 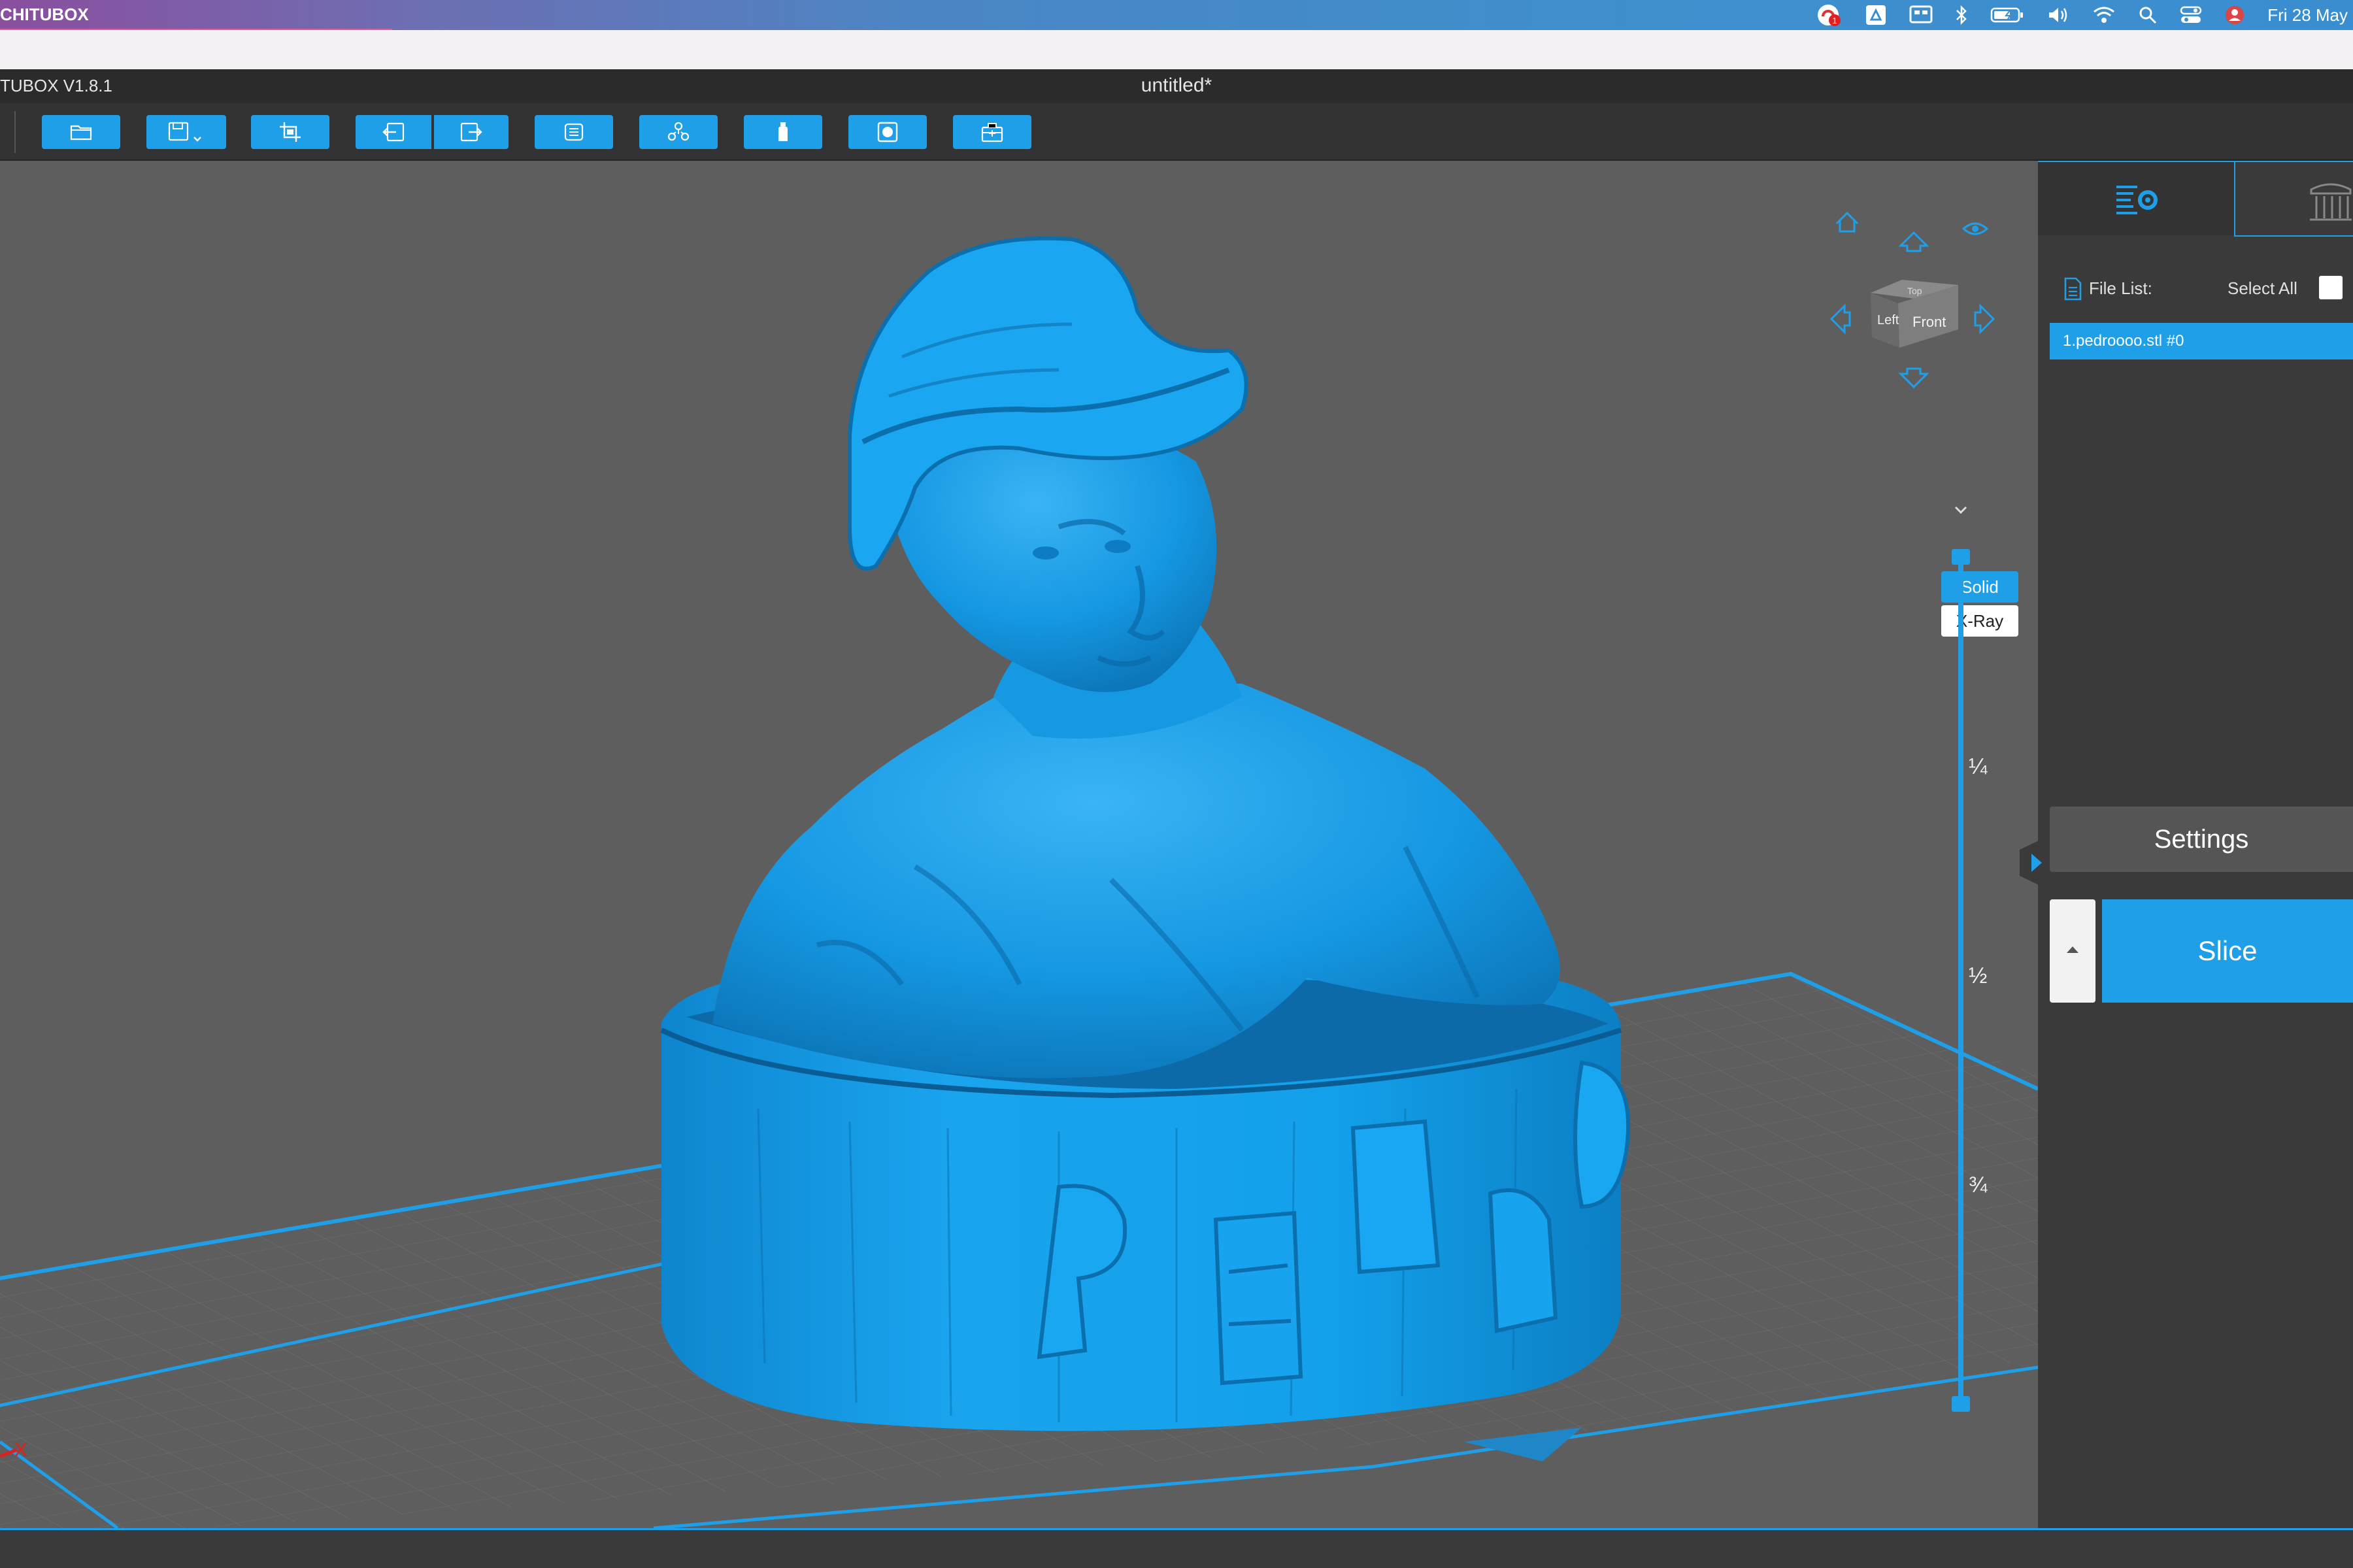 I want to click on slice-options-toggle, so click(x=2072, y=951).